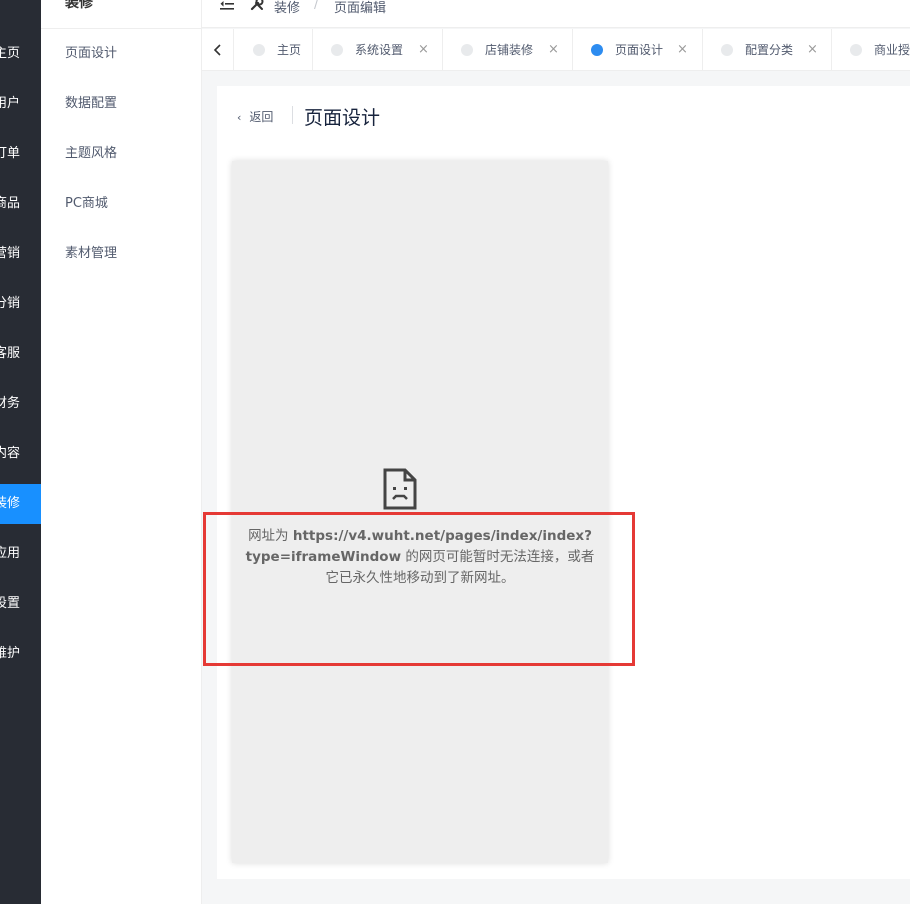  Describe the element at coordinates (292, 115) in the screenshot. I see `title-divider` at that location.